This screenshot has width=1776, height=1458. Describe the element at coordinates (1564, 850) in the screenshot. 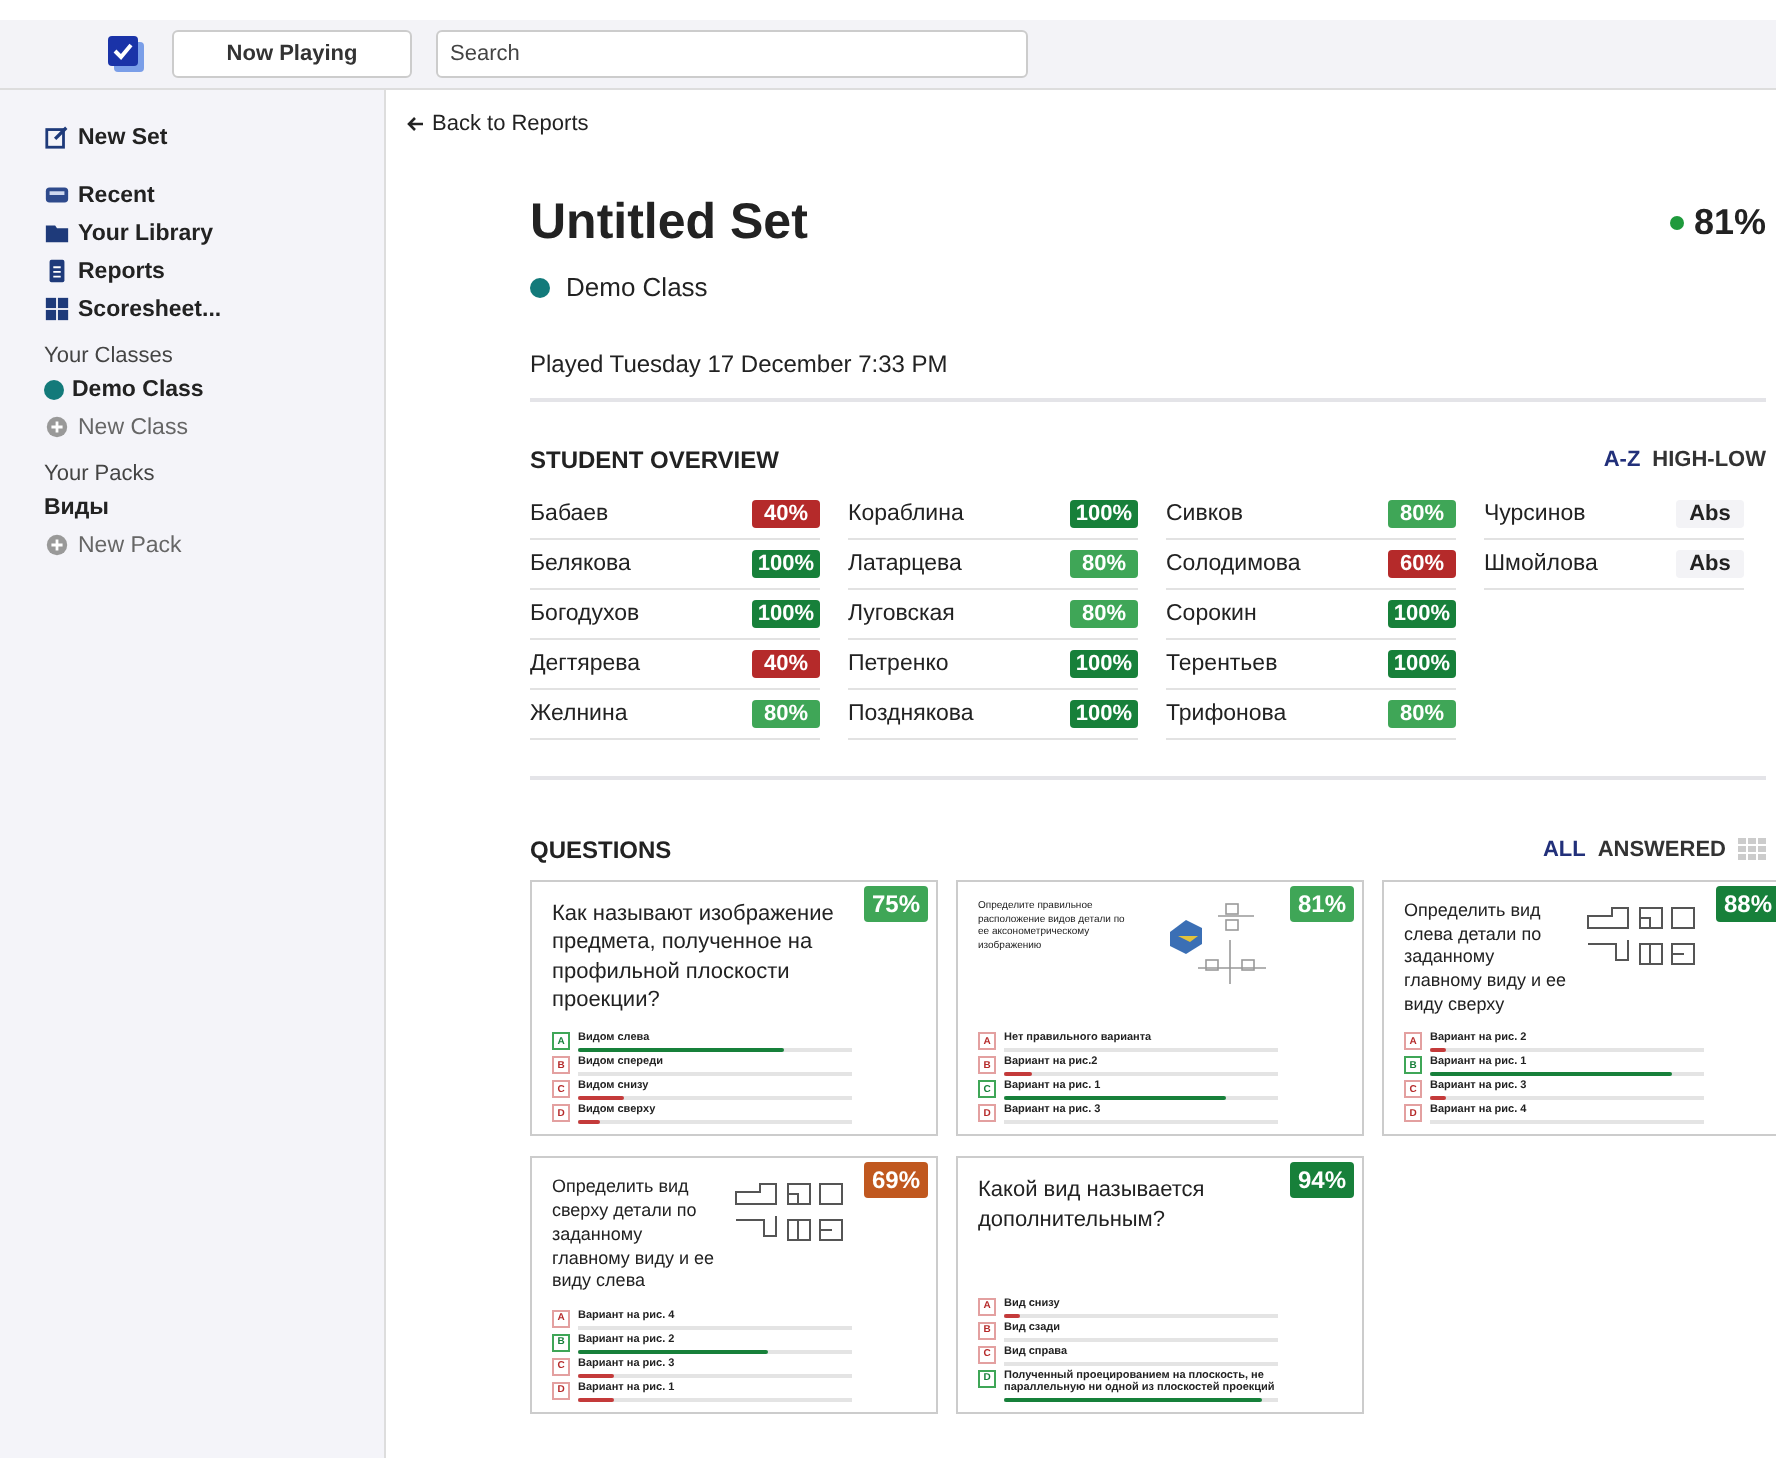

I see `filter-tab: ALL` at that location.